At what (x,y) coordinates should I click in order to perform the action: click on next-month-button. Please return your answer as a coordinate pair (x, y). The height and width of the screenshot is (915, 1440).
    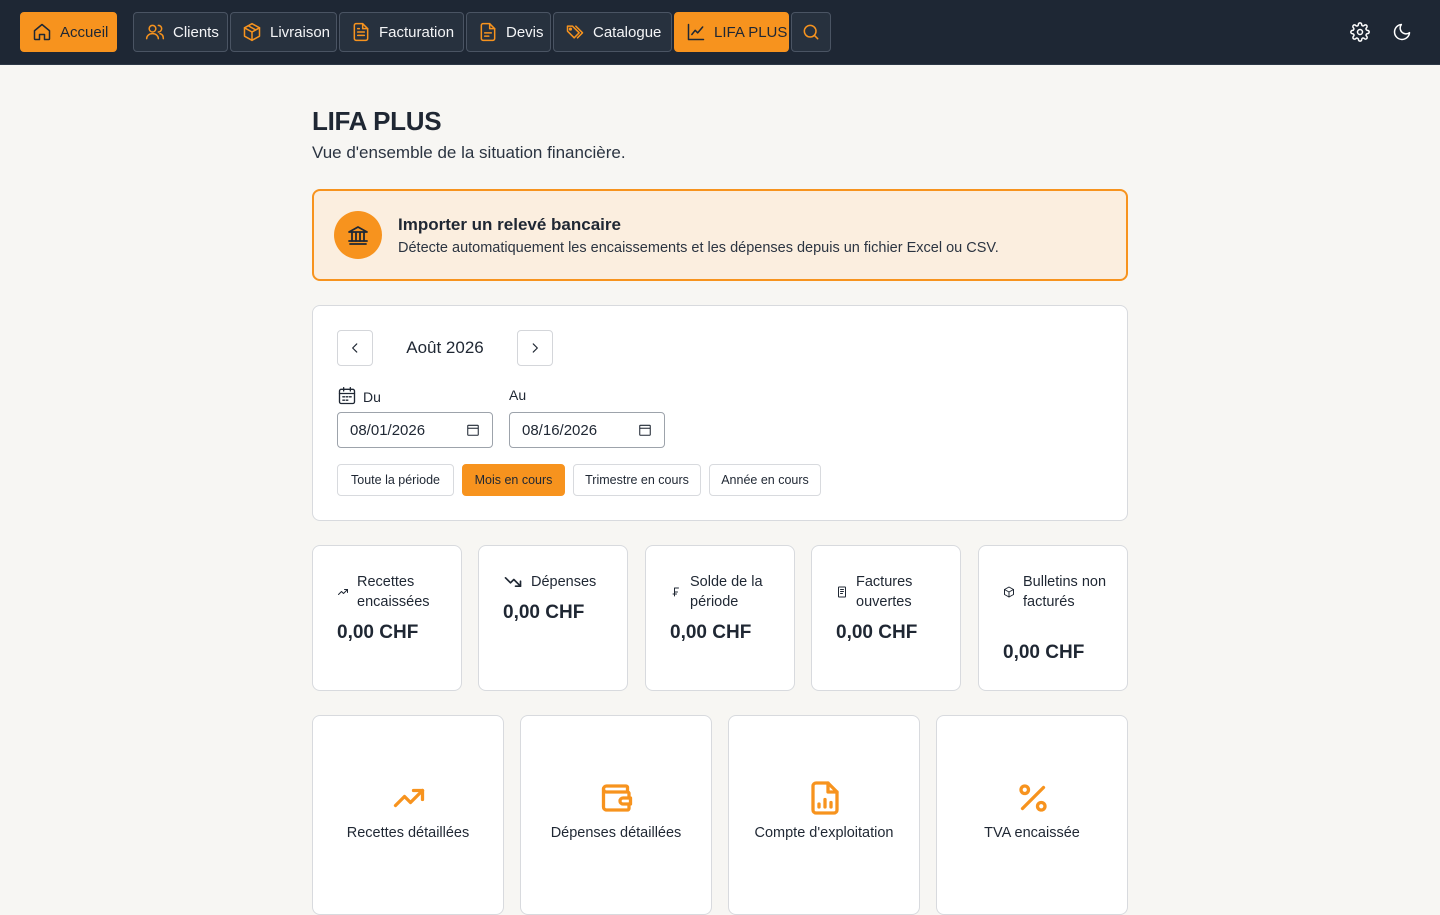
    Looking at the image, I should click on (535, 348).